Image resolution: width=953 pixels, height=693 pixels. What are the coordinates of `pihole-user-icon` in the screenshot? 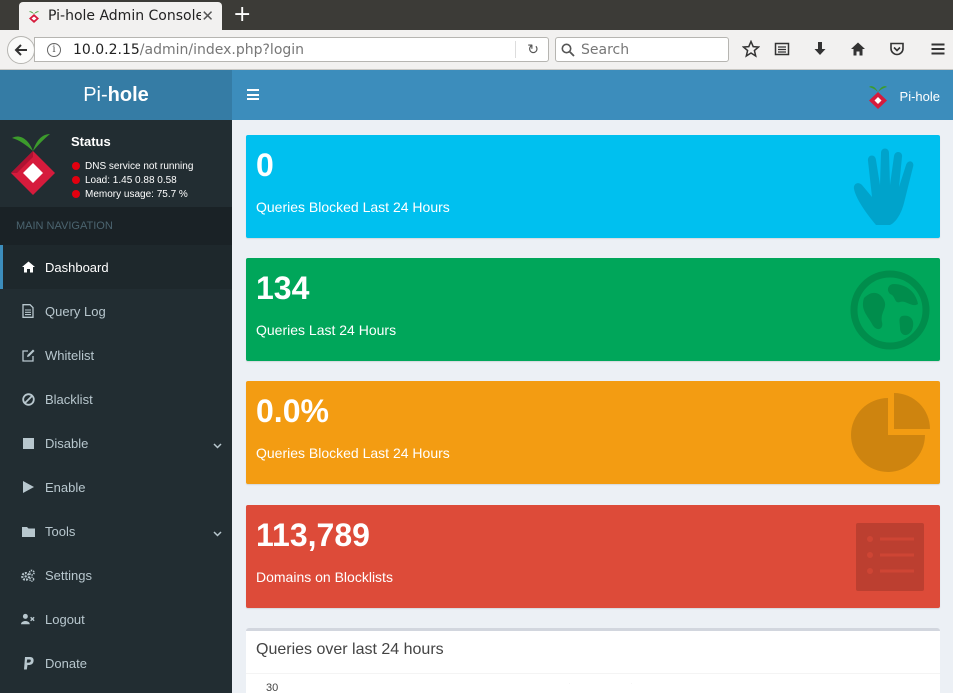 It's located at (877, 97).